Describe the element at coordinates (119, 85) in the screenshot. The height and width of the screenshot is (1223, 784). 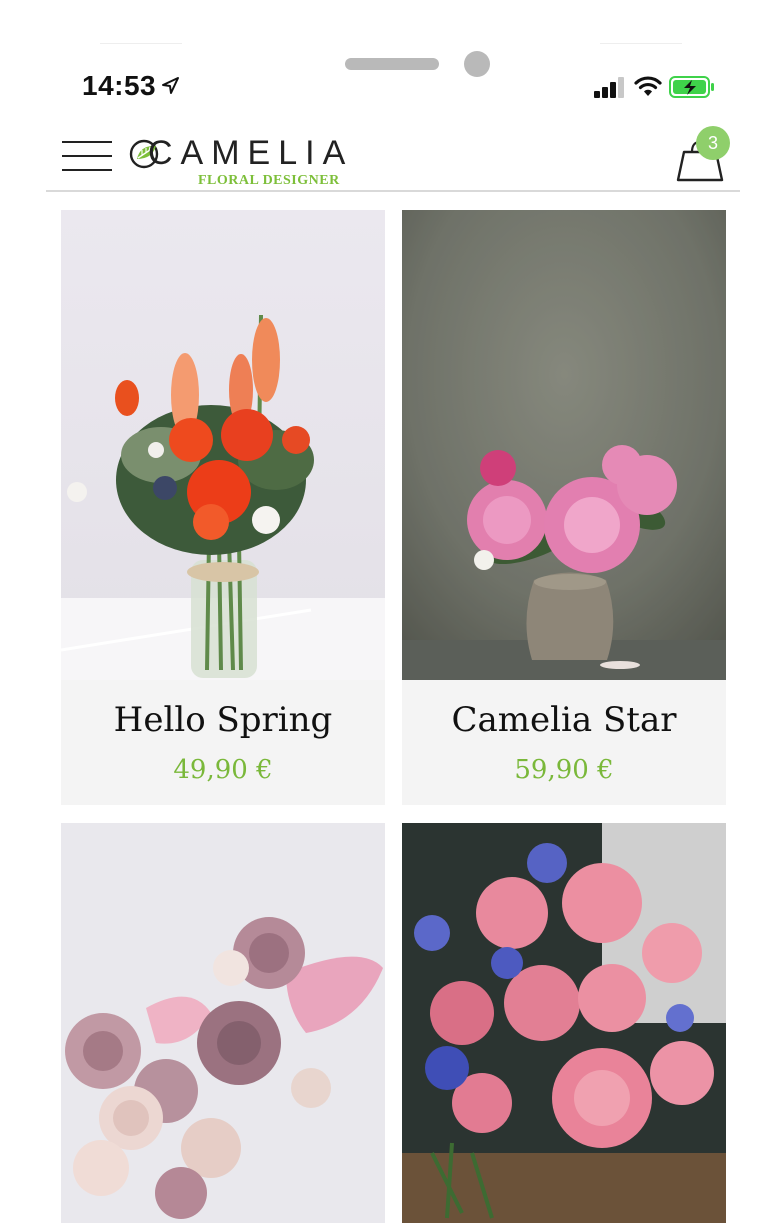
I see `status-time: 14:53` at that location.